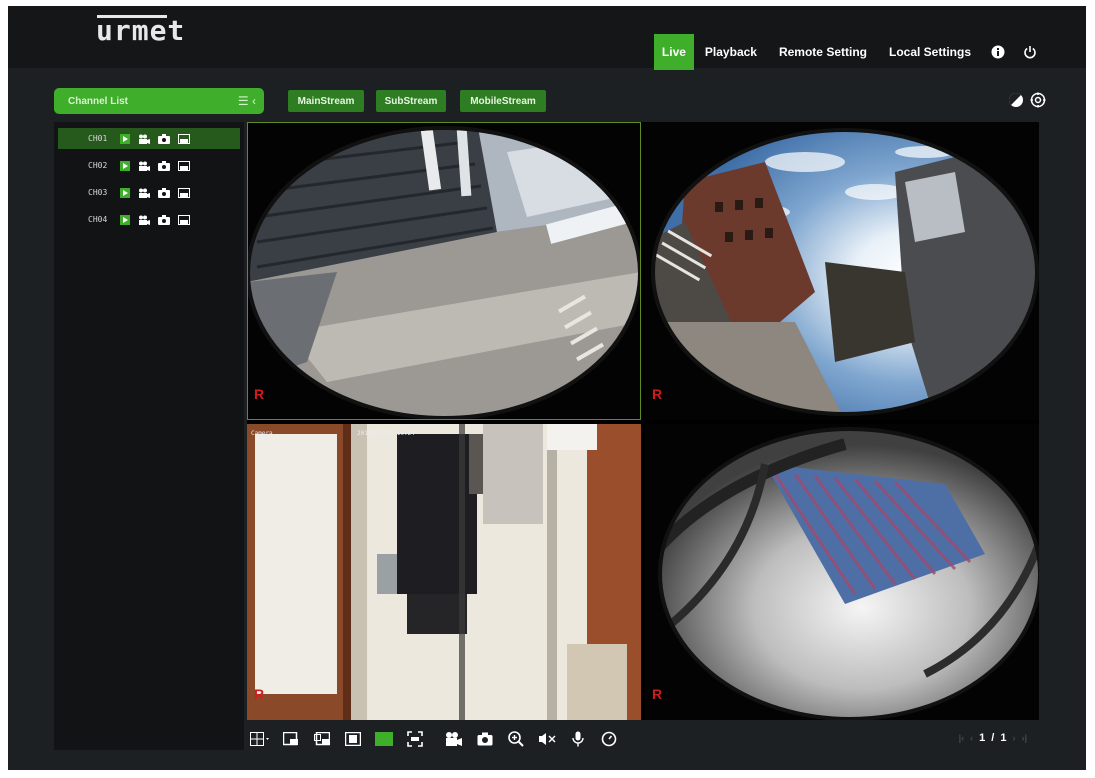 Image resolution: width=1095 pixels, height=778 pixels. I want to click on video-cell-1: R, so click(444, 271).